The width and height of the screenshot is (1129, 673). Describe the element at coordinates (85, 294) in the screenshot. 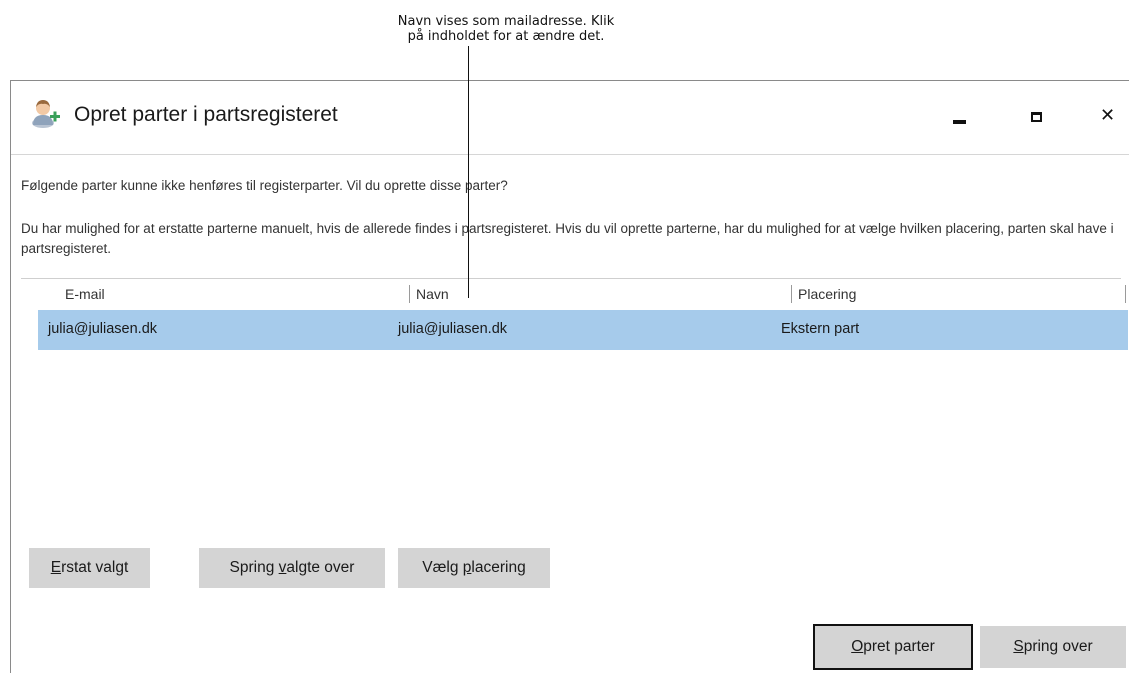

I see `column-header-email: E-mail` at that location.